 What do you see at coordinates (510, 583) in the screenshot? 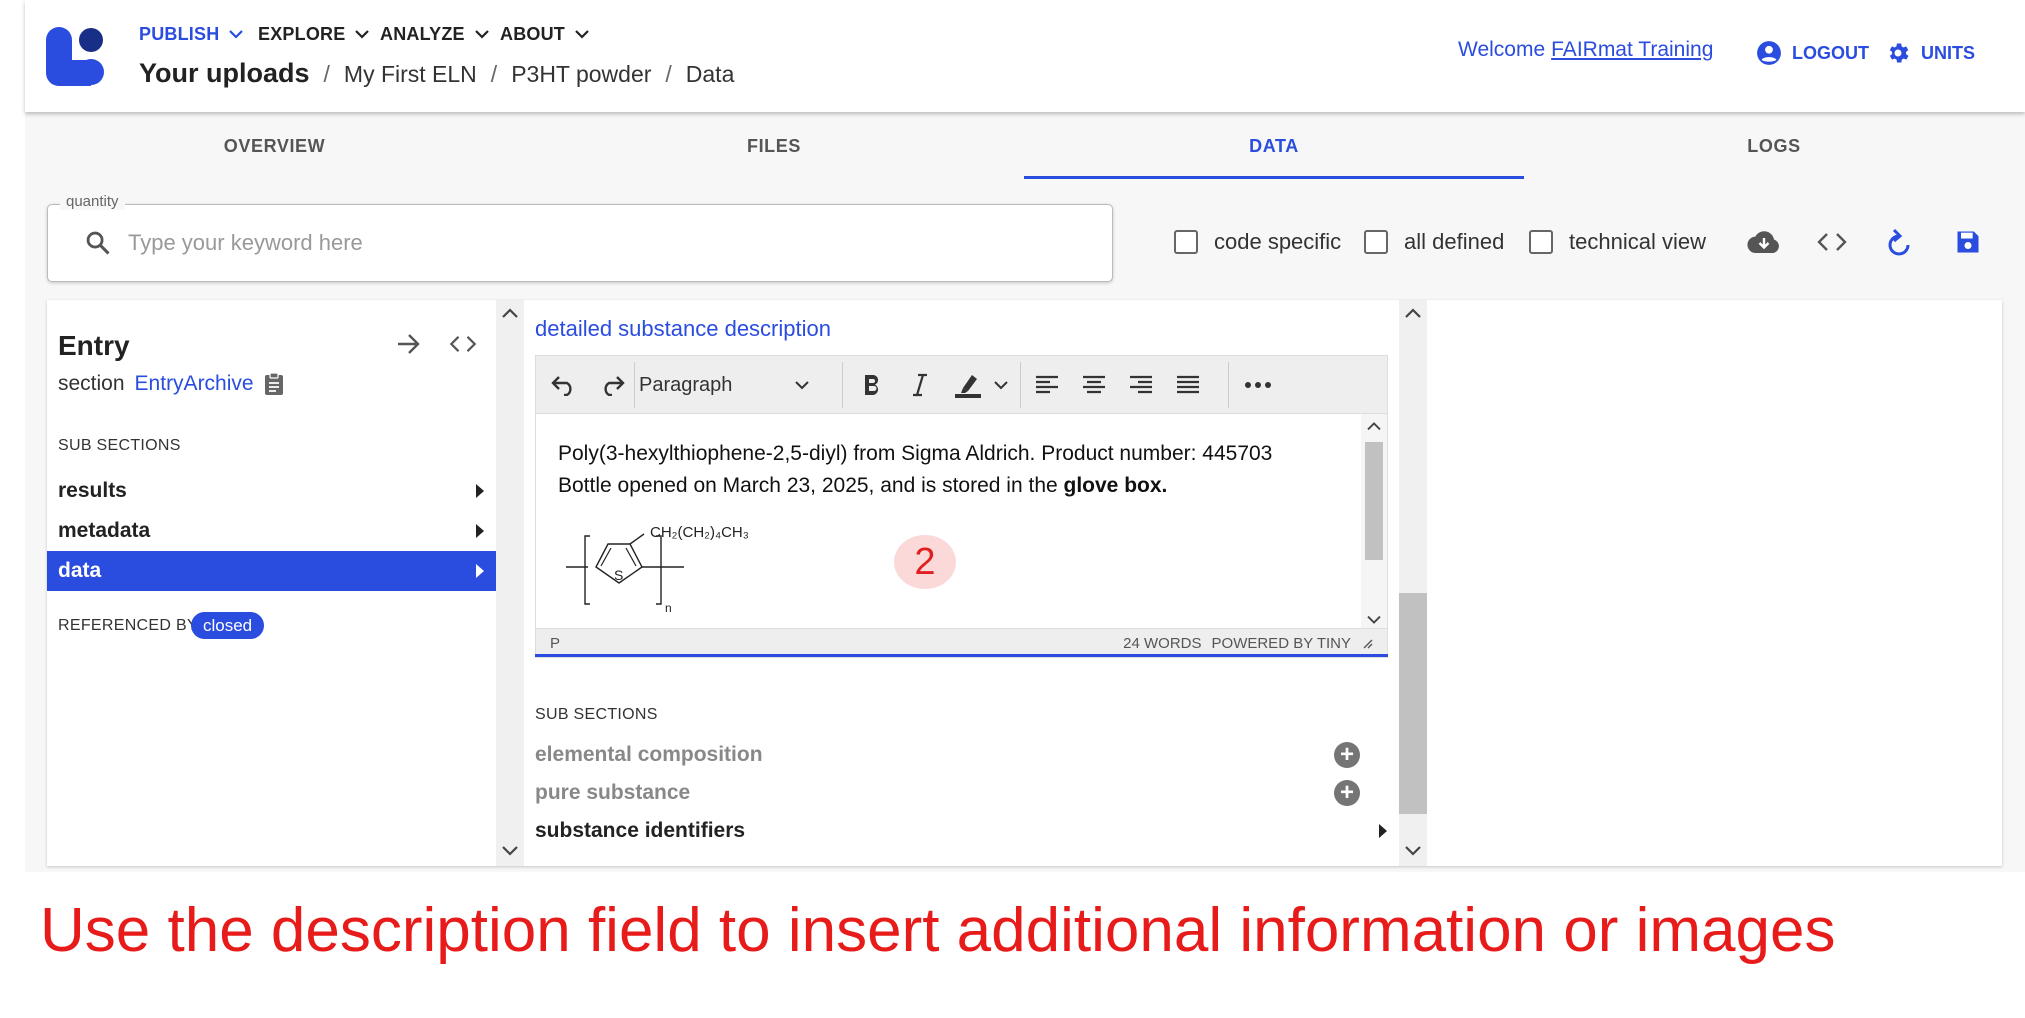
I see `left-pane-scrollbar` at bounding box center [510, 583].